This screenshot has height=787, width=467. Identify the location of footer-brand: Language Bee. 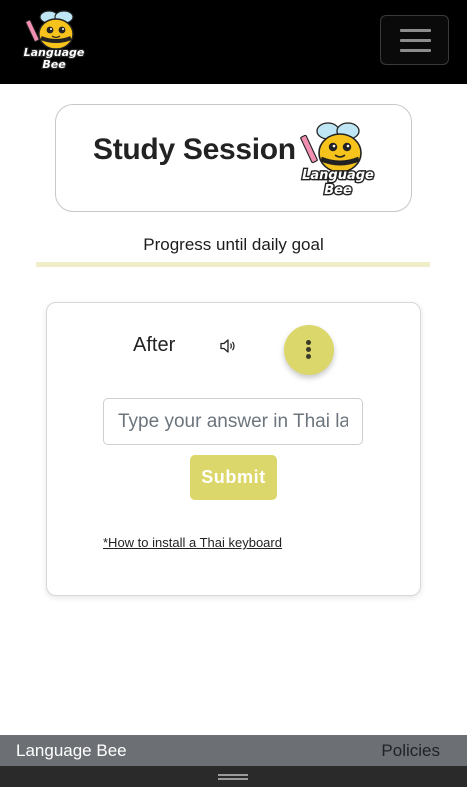
(71, 750).